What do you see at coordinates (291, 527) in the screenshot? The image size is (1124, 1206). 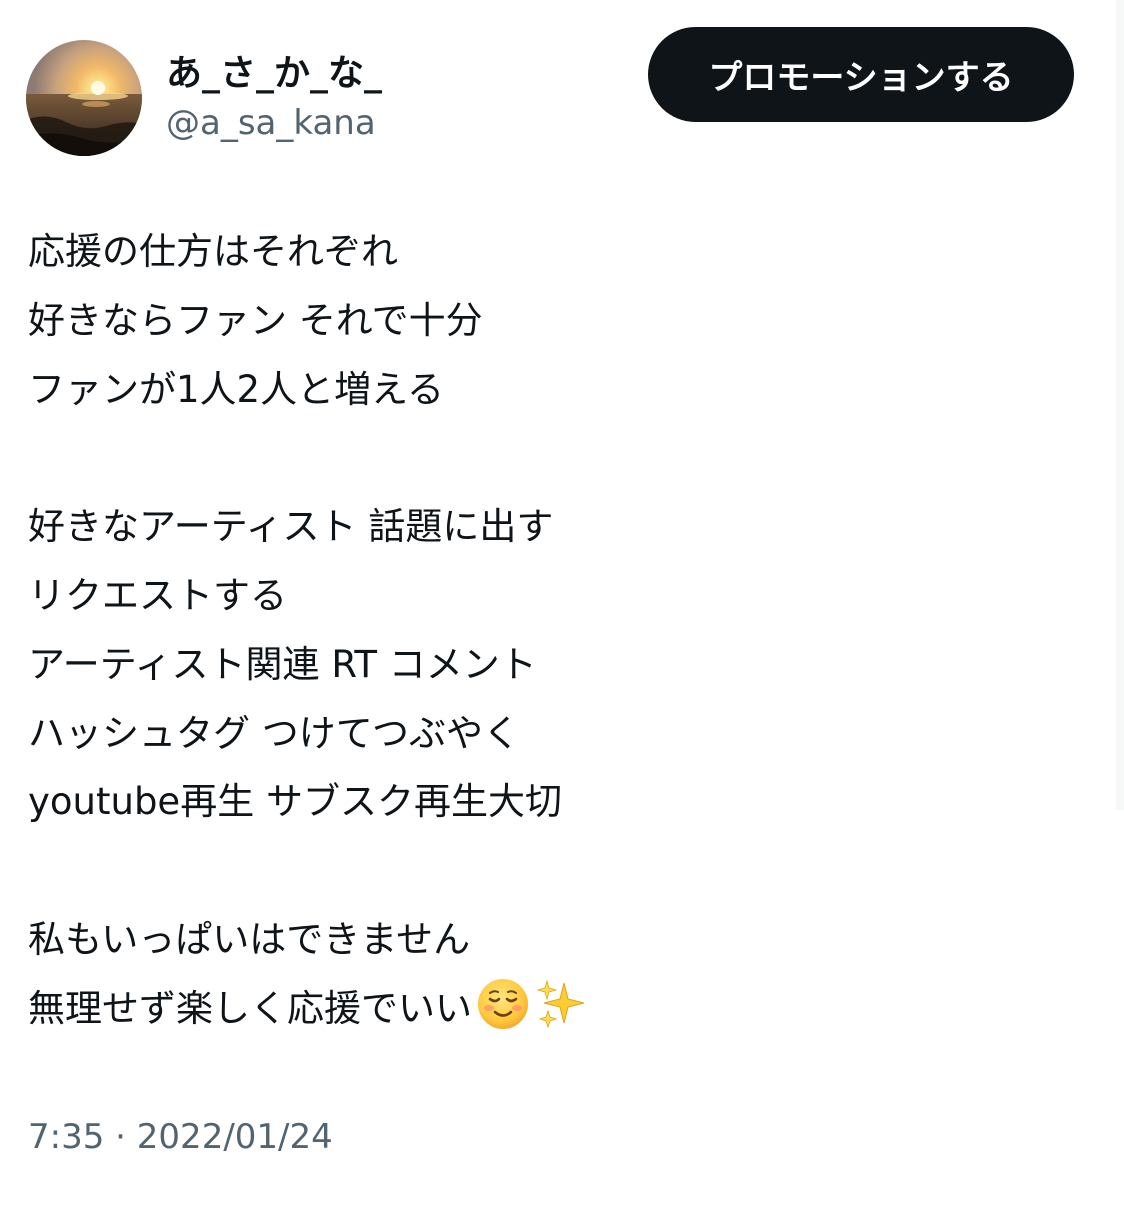 I see `tweet-line: 好きなアーティスト 話題に出す` at bounding box center [291, 527].